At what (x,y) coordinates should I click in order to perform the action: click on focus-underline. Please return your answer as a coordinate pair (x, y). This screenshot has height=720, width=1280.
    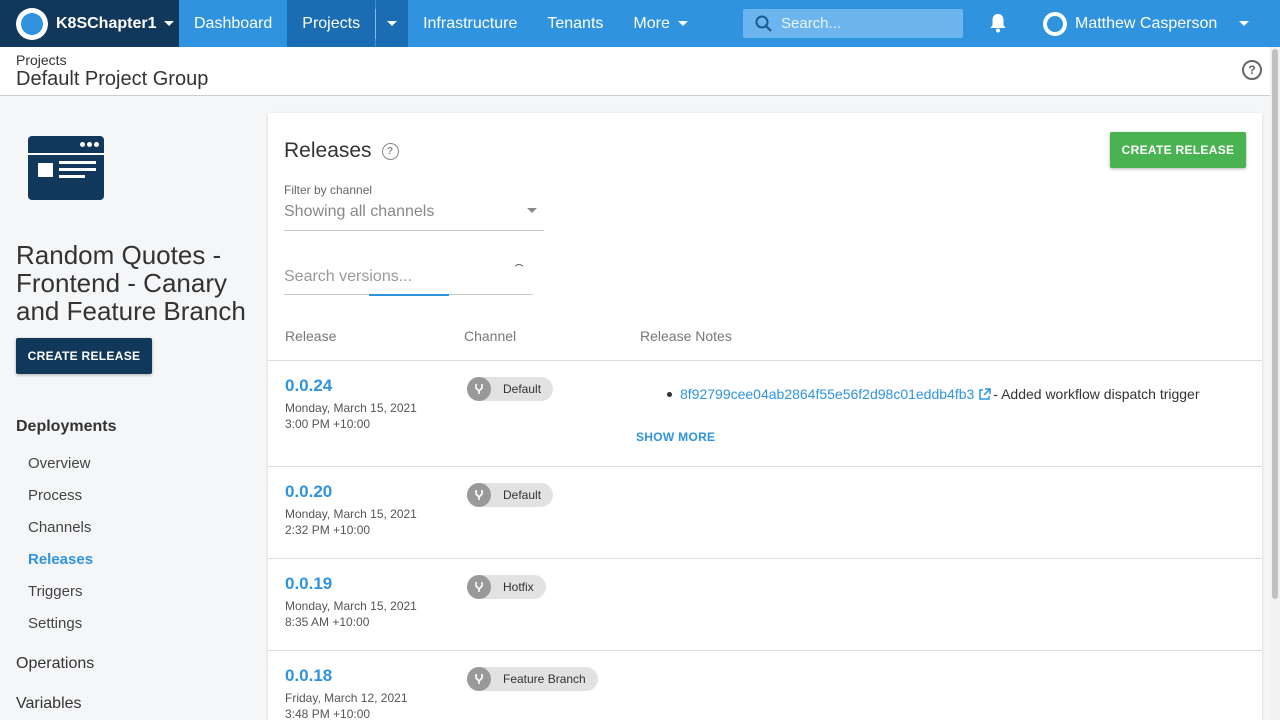
    Looking at the image, I should click on (409, 295).